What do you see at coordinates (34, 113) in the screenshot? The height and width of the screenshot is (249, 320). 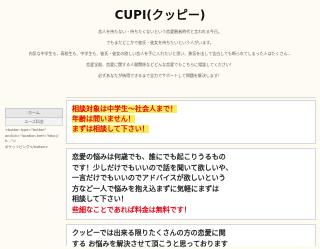 I see `sidebar-home-link: ホーム` at bounding box center [34, 113].